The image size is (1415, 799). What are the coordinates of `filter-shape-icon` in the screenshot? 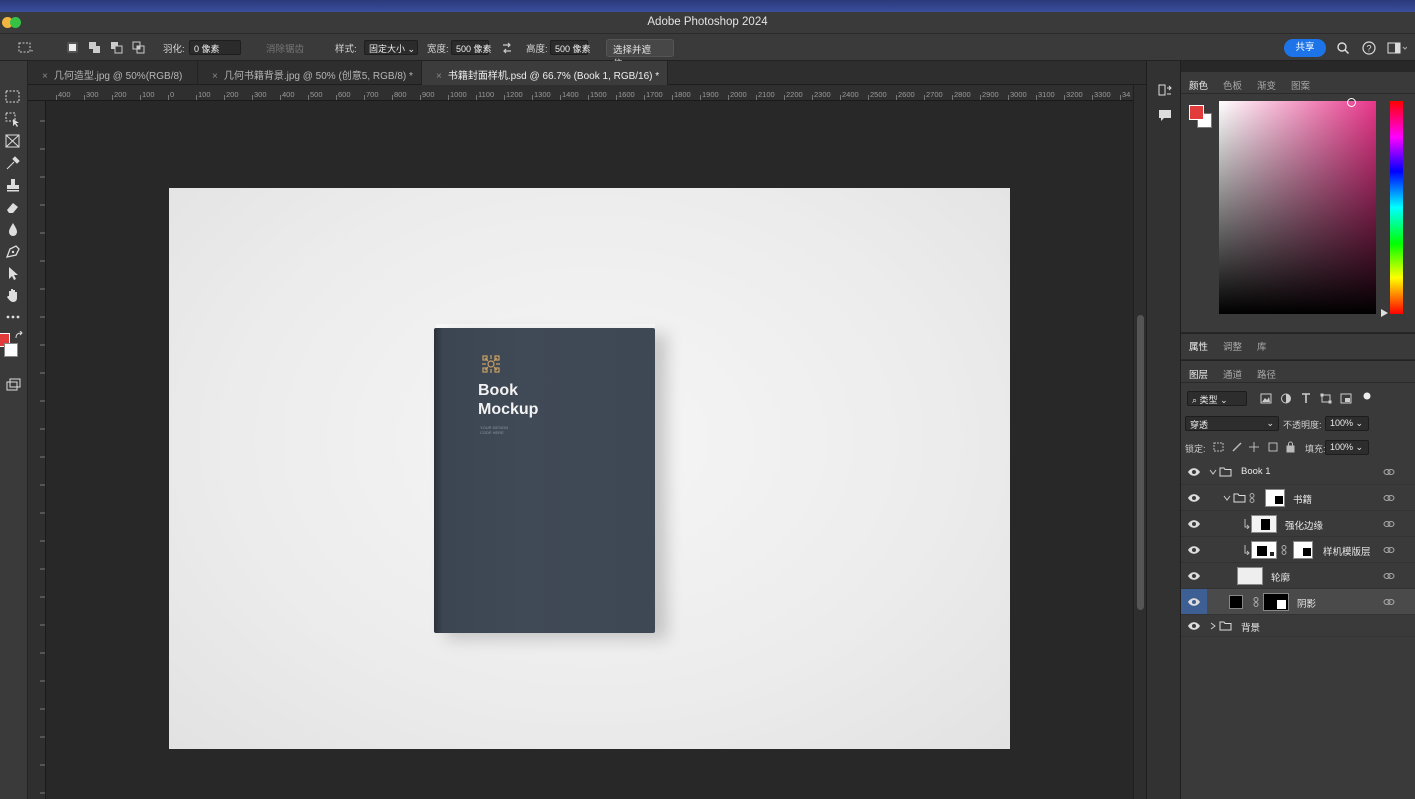 It's located at (1326, 398).